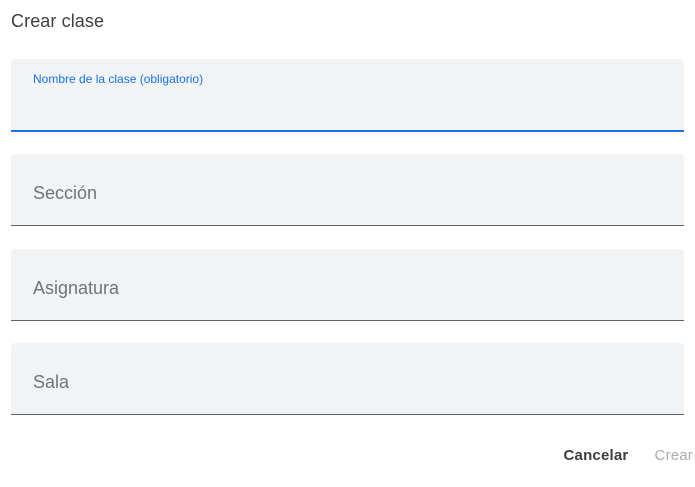 Image resolution: width=695 pixels, height=487 pixels. What do you see at coordinates (347, 285) in the screenshot?
I see `subject-field: Asignatura` at bounding box center [347, 285].